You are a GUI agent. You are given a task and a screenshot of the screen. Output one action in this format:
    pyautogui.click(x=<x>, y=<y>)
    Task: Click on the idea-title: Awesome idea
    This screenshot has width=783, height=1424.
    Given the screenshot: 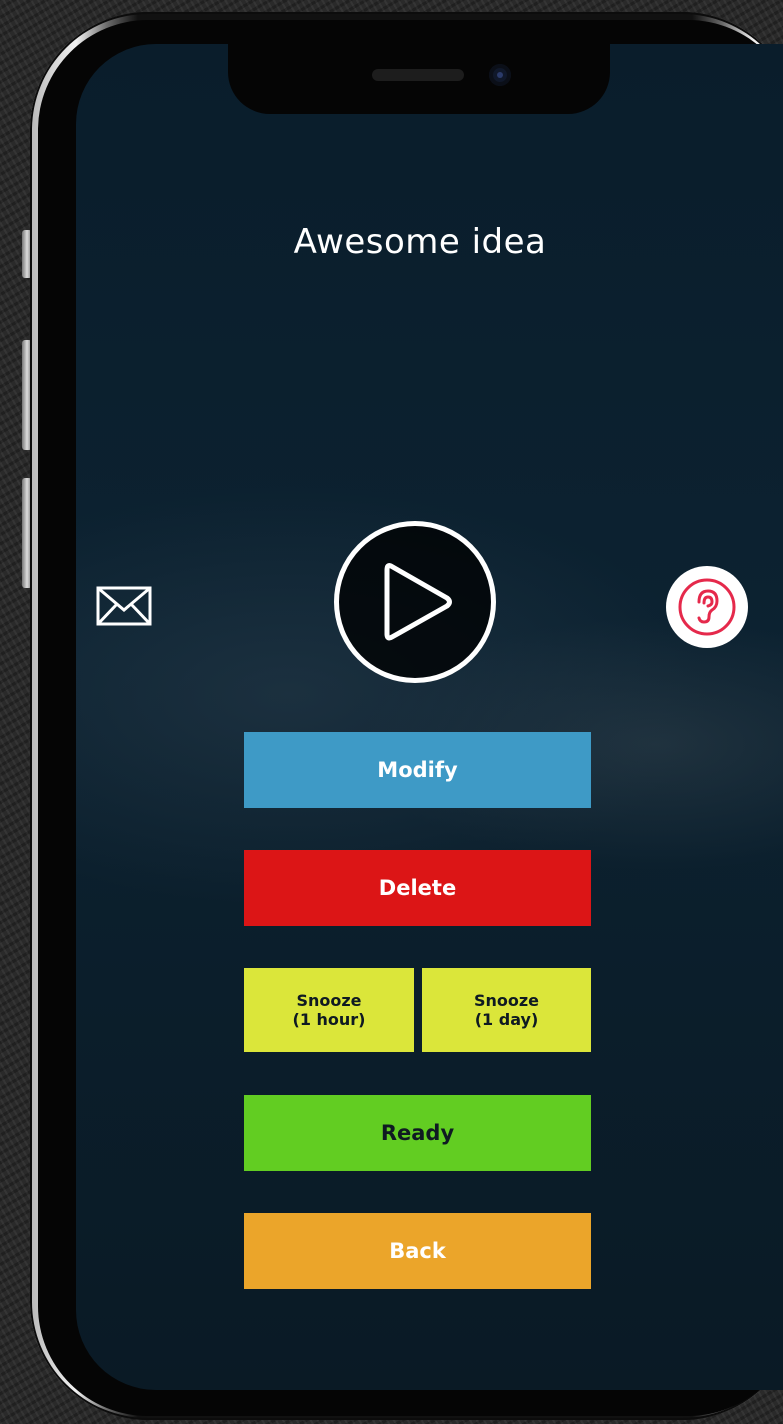 What is the action you would take?
    pyautogui.click(x=420, y=242)
    